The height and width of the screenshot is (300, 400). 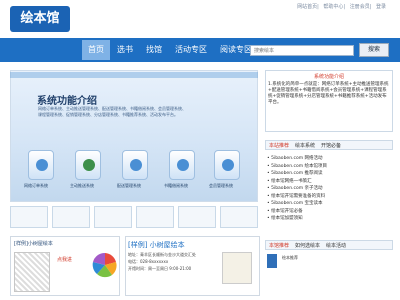 I want to click on toplink-help: 帮助中心, so click(x=333, y=7).